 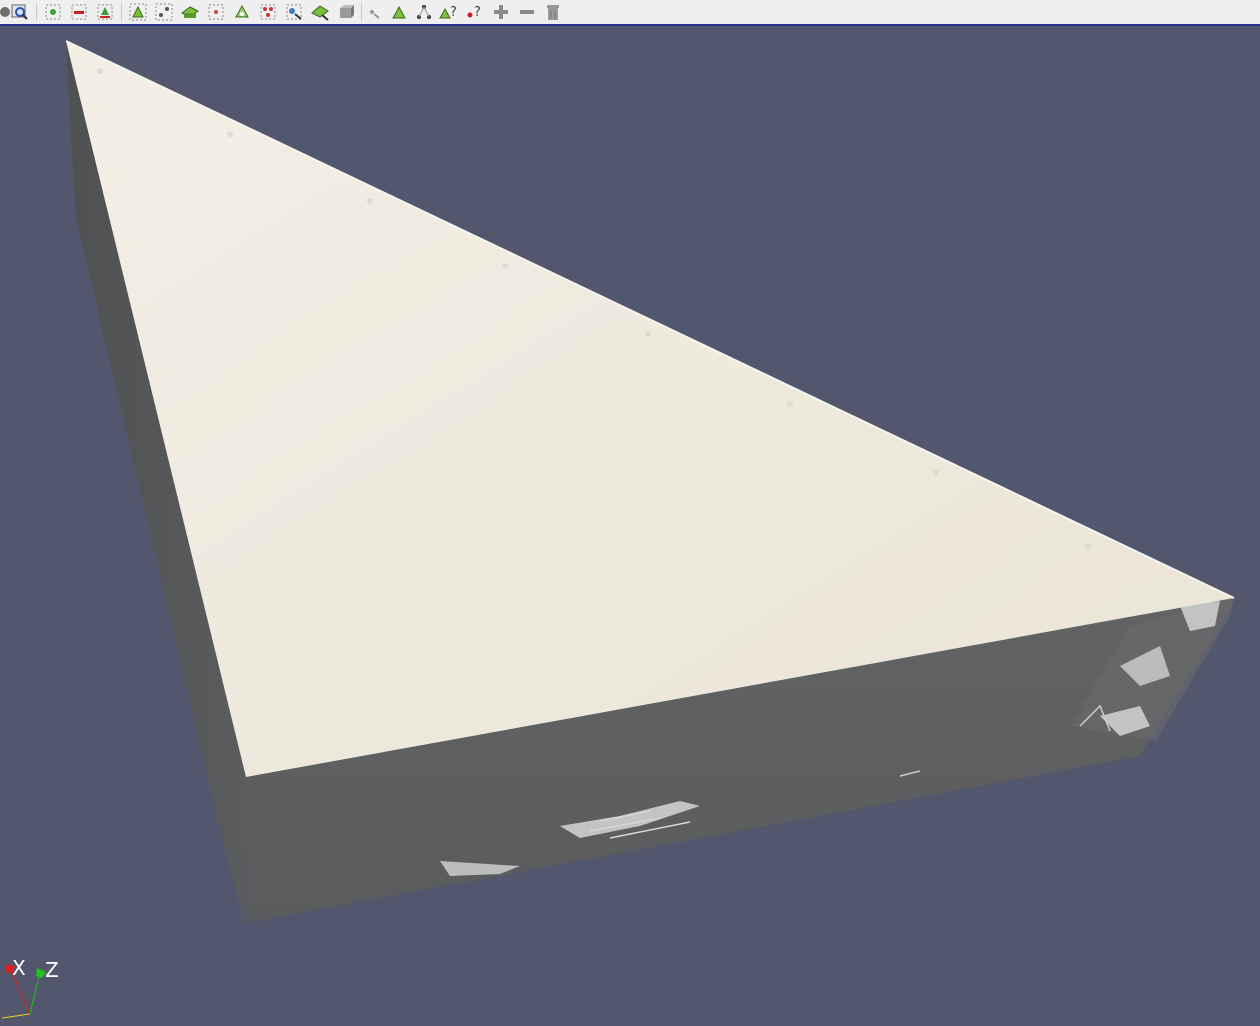 I want to click on interactive-select-points-icon, so click(x=190, y=12).